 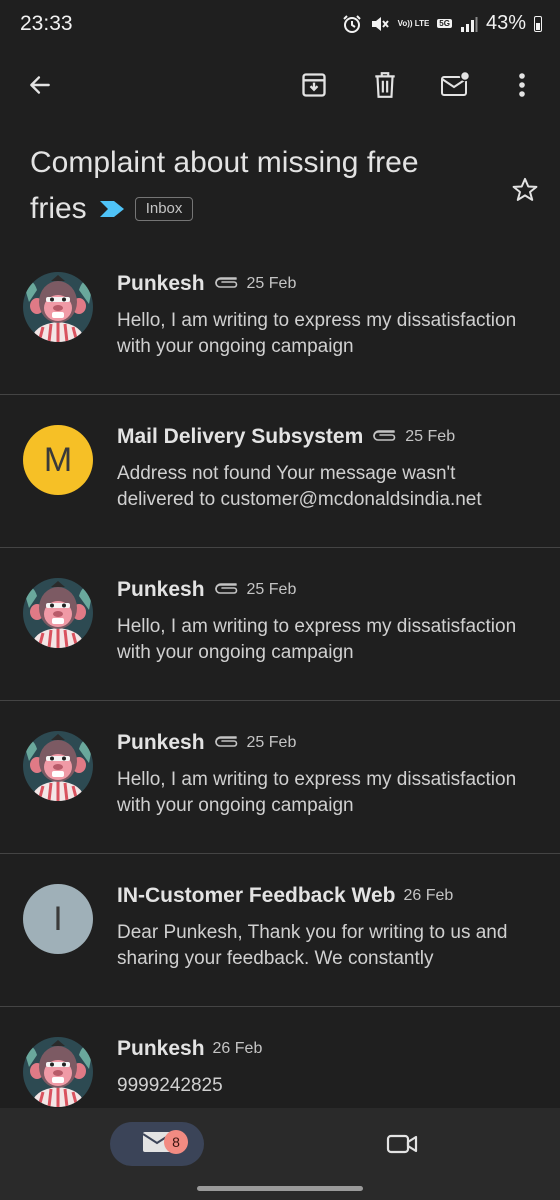 I want to click on mute-icon, so click(x=380, y=24).